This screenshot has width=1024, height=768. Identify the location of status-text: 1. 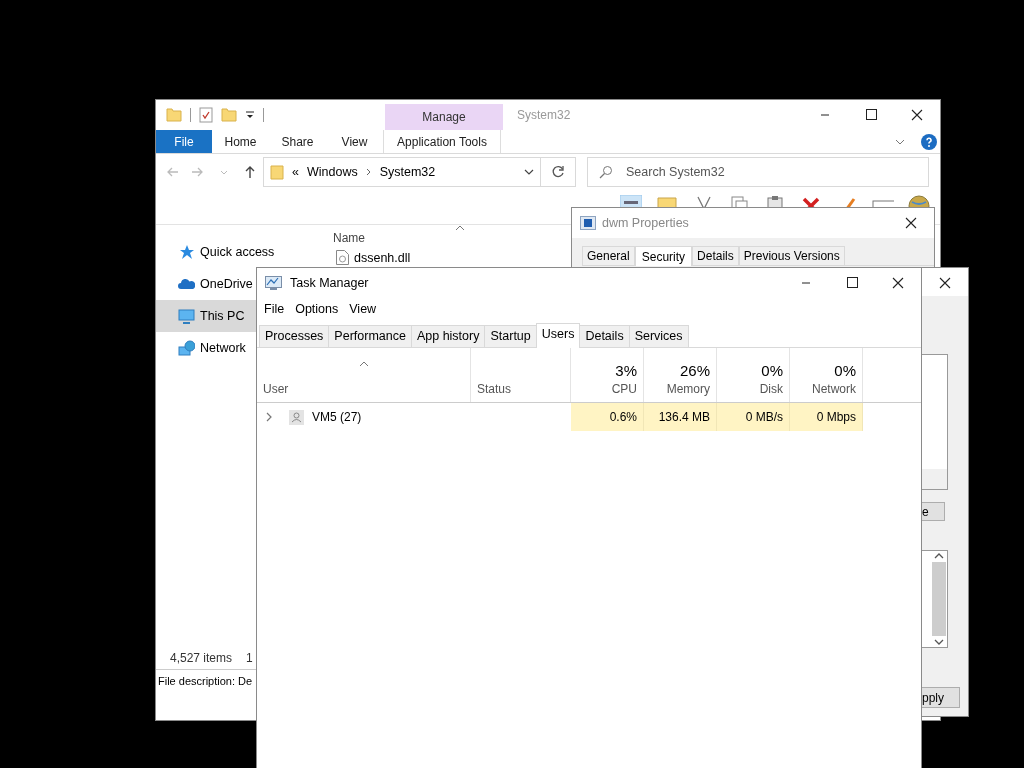
(249, 658).